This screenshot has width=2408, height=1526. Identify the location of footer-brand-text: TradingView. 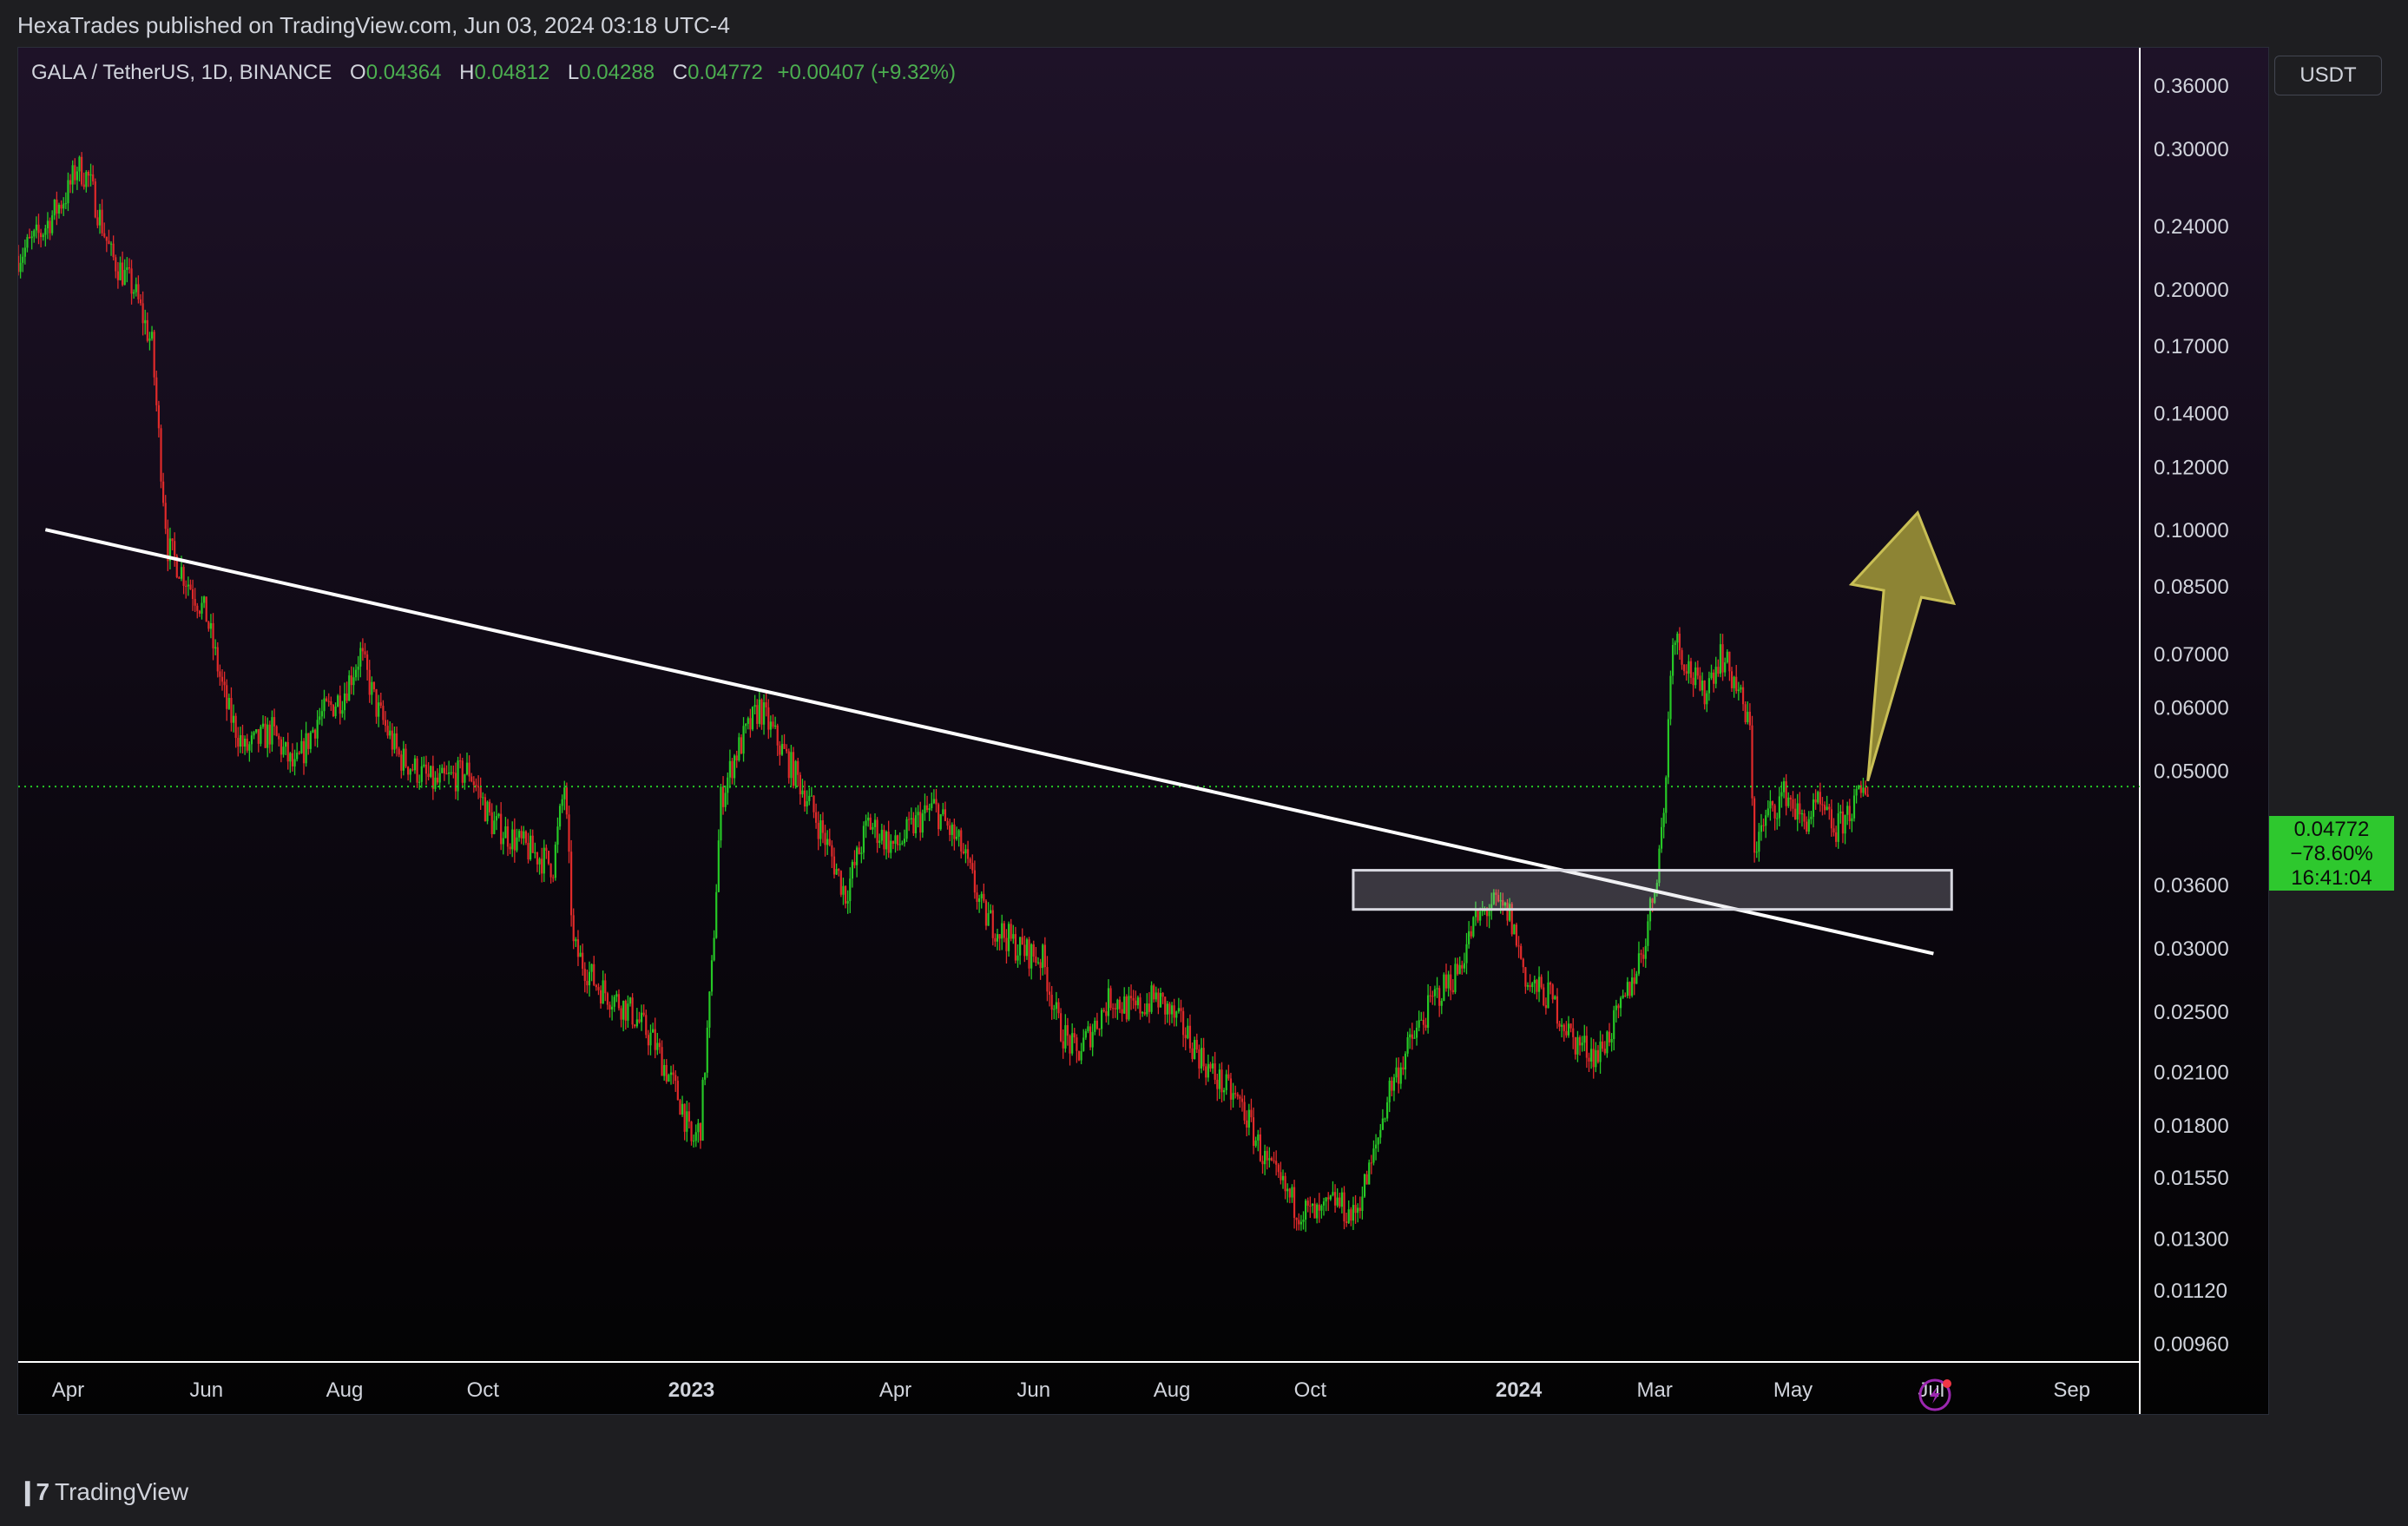
(122, 1491).